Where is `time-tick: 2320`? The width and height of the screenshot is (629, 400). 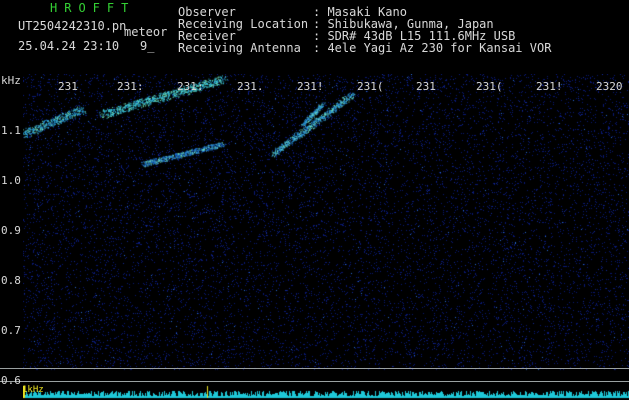
time-tick: 2320 is located at coordinates (609, 86).